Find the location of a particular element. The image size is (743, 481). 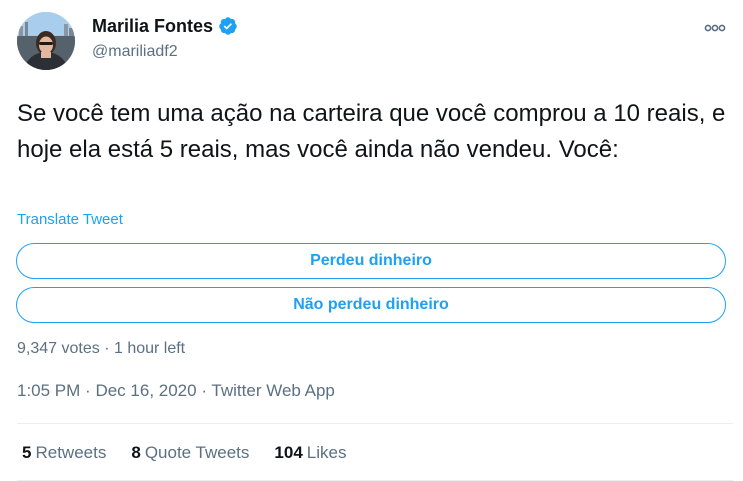

tweet-stats: 5 Retweets 8 Quote Tweets 104 Likes is located at coordinates (196, 453).